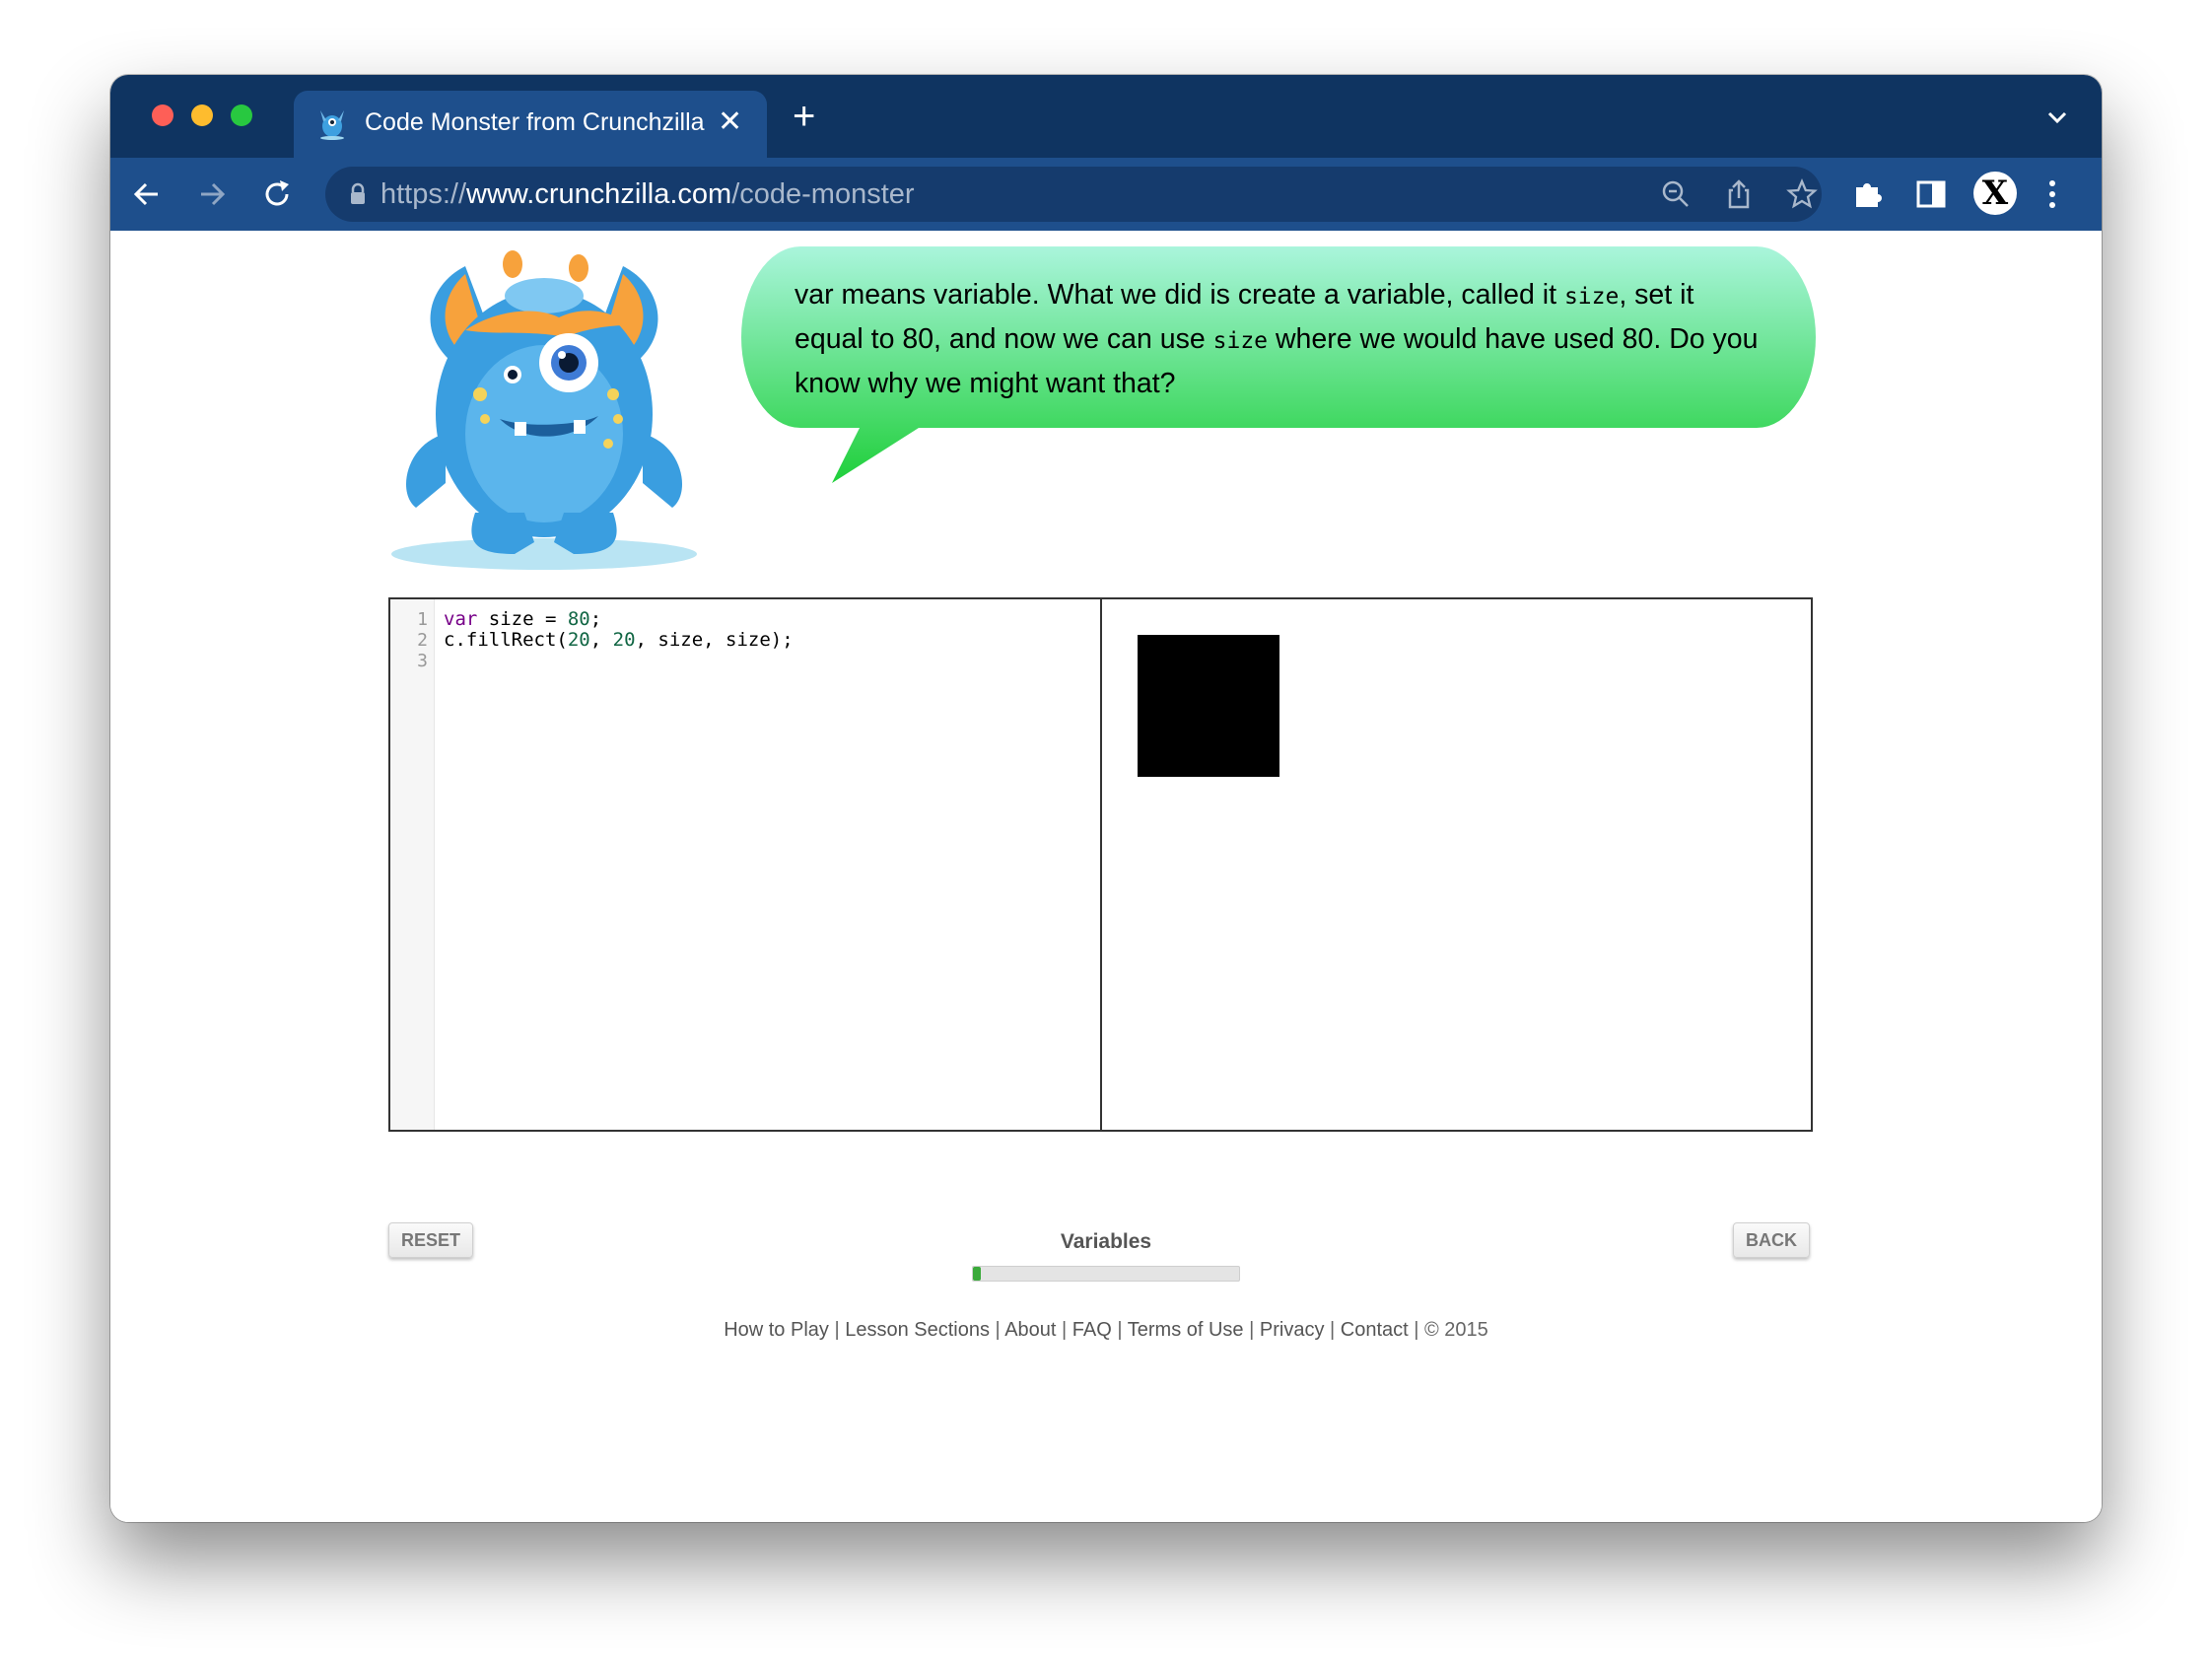 The height and width of the screenshot is (1668, 2212). I want to click on line-number: 3, so click(422, 661).